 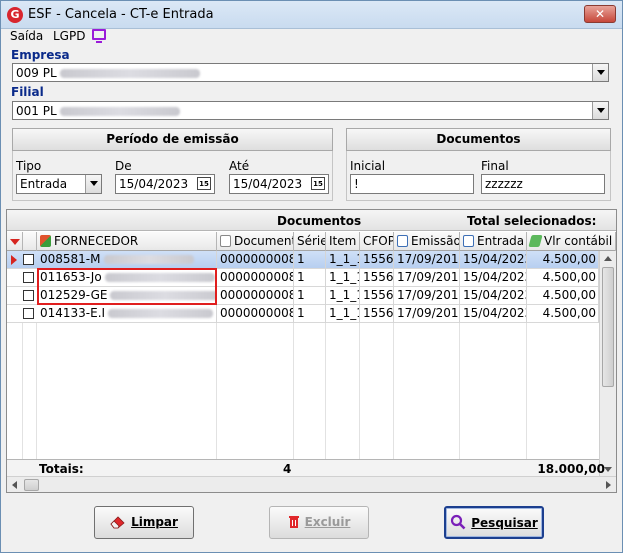 I want to click on empresa-value: 009 PL, so click(x=36, y=73).